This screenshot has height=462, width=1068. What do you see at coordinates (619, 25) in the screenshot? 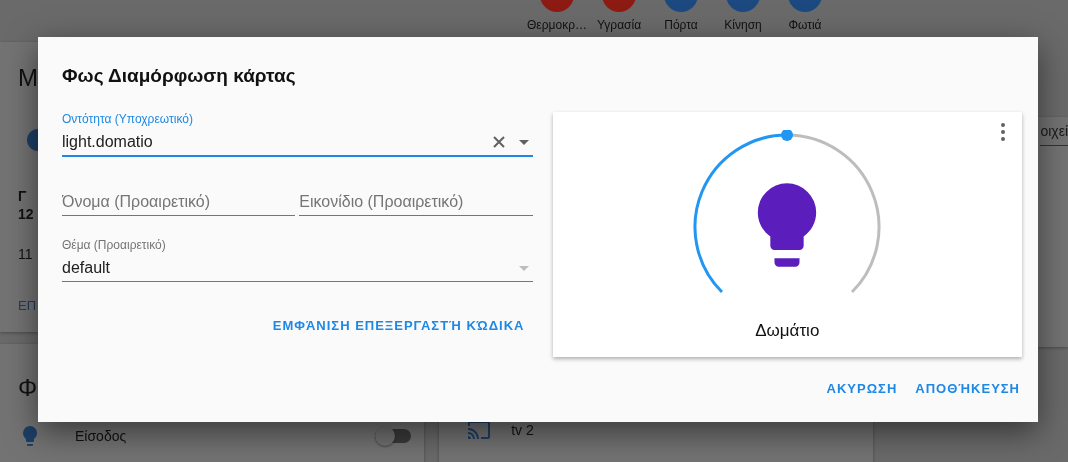
I see `badge-label: Υγρασία` at bounding box center [619, 25].